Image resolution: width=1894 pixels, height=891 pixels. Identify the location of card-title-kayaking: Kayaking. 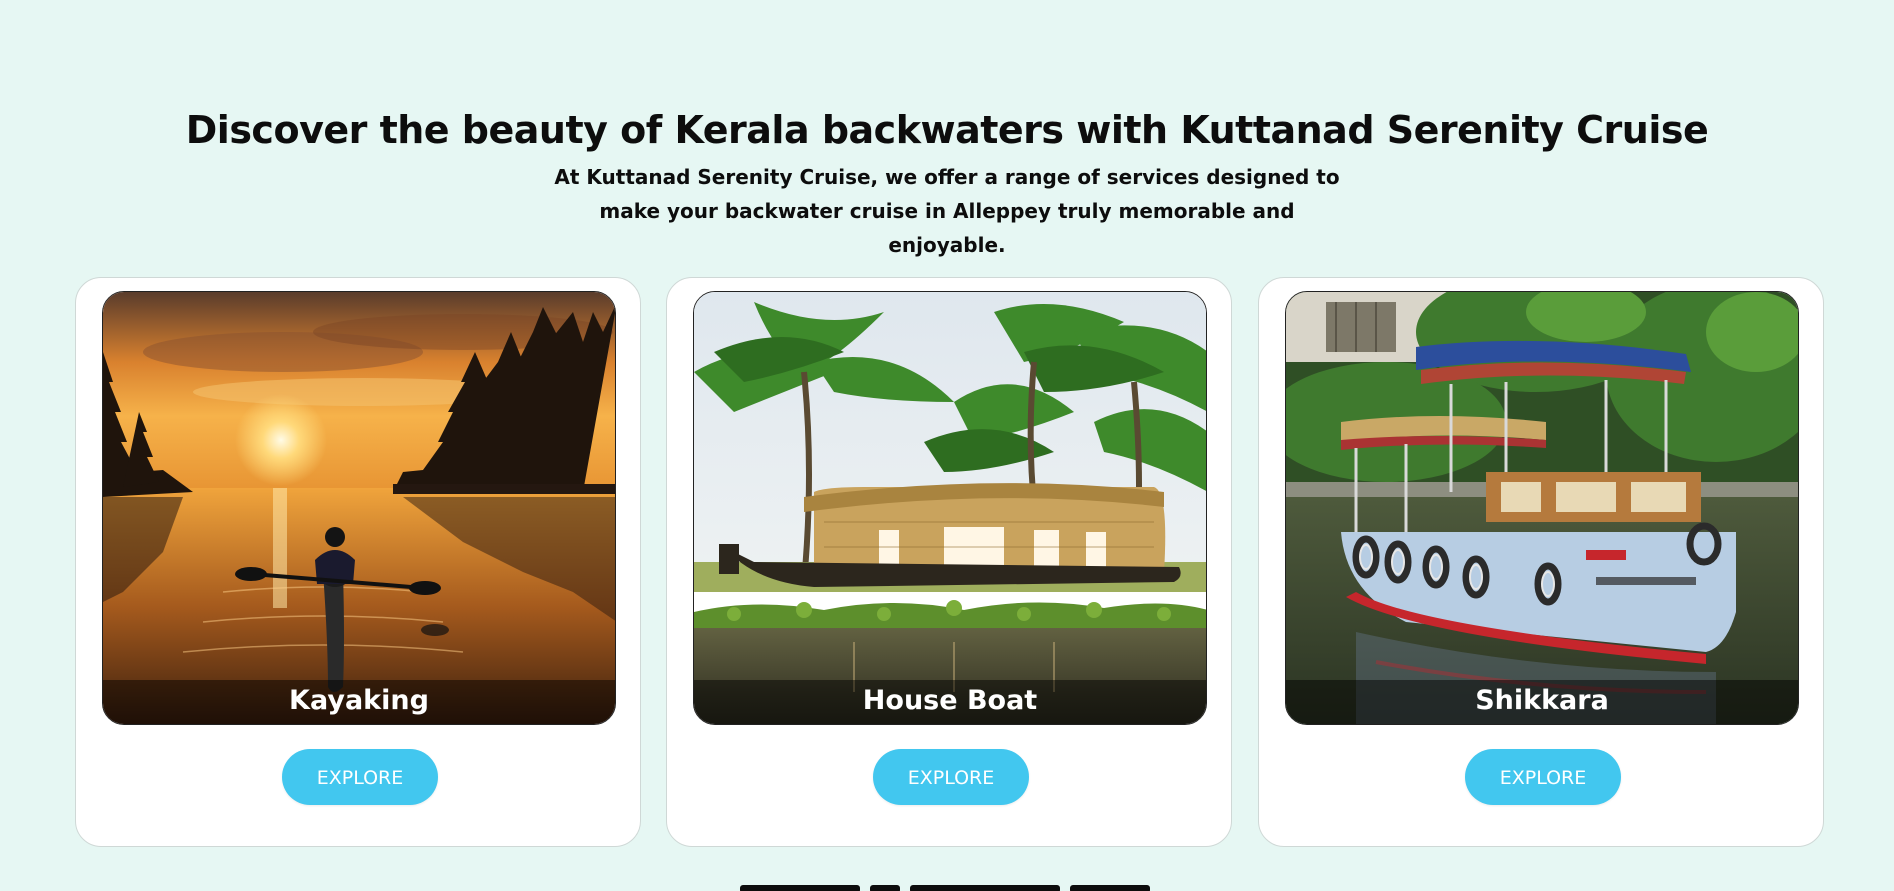
(359, 702).